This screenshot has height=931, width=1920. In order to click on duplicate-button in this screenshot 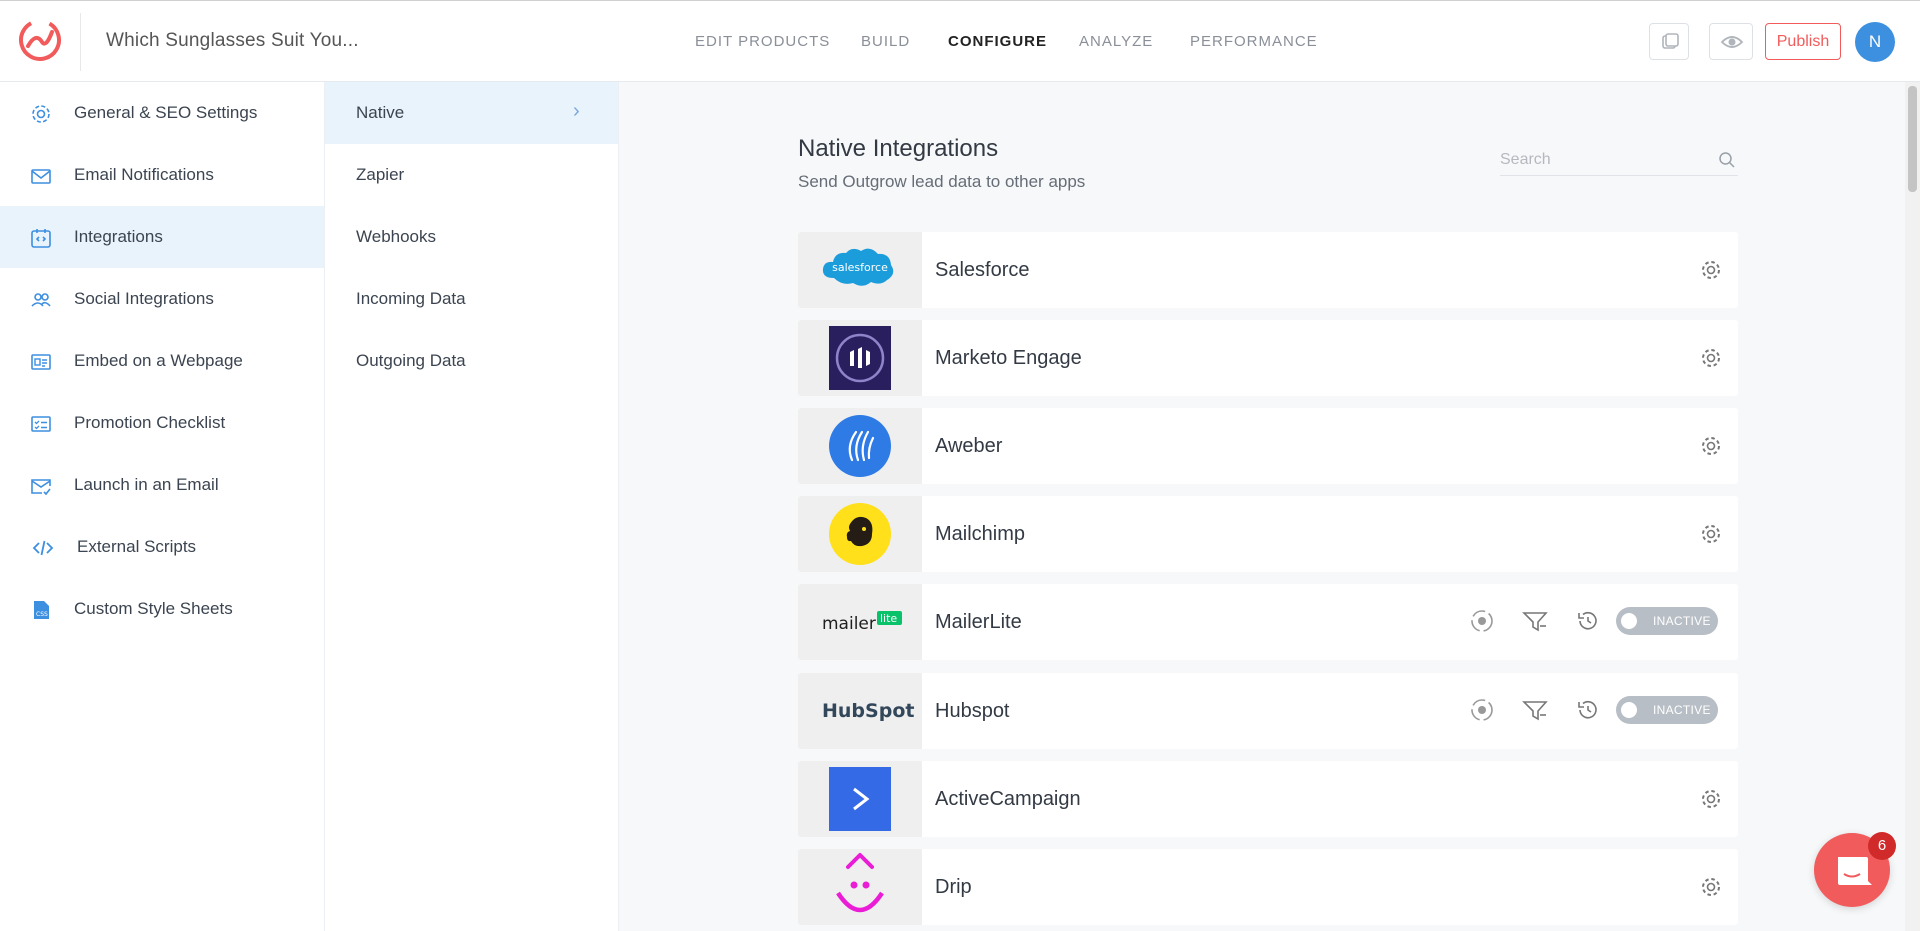, I will do `click(1669, 41)`.